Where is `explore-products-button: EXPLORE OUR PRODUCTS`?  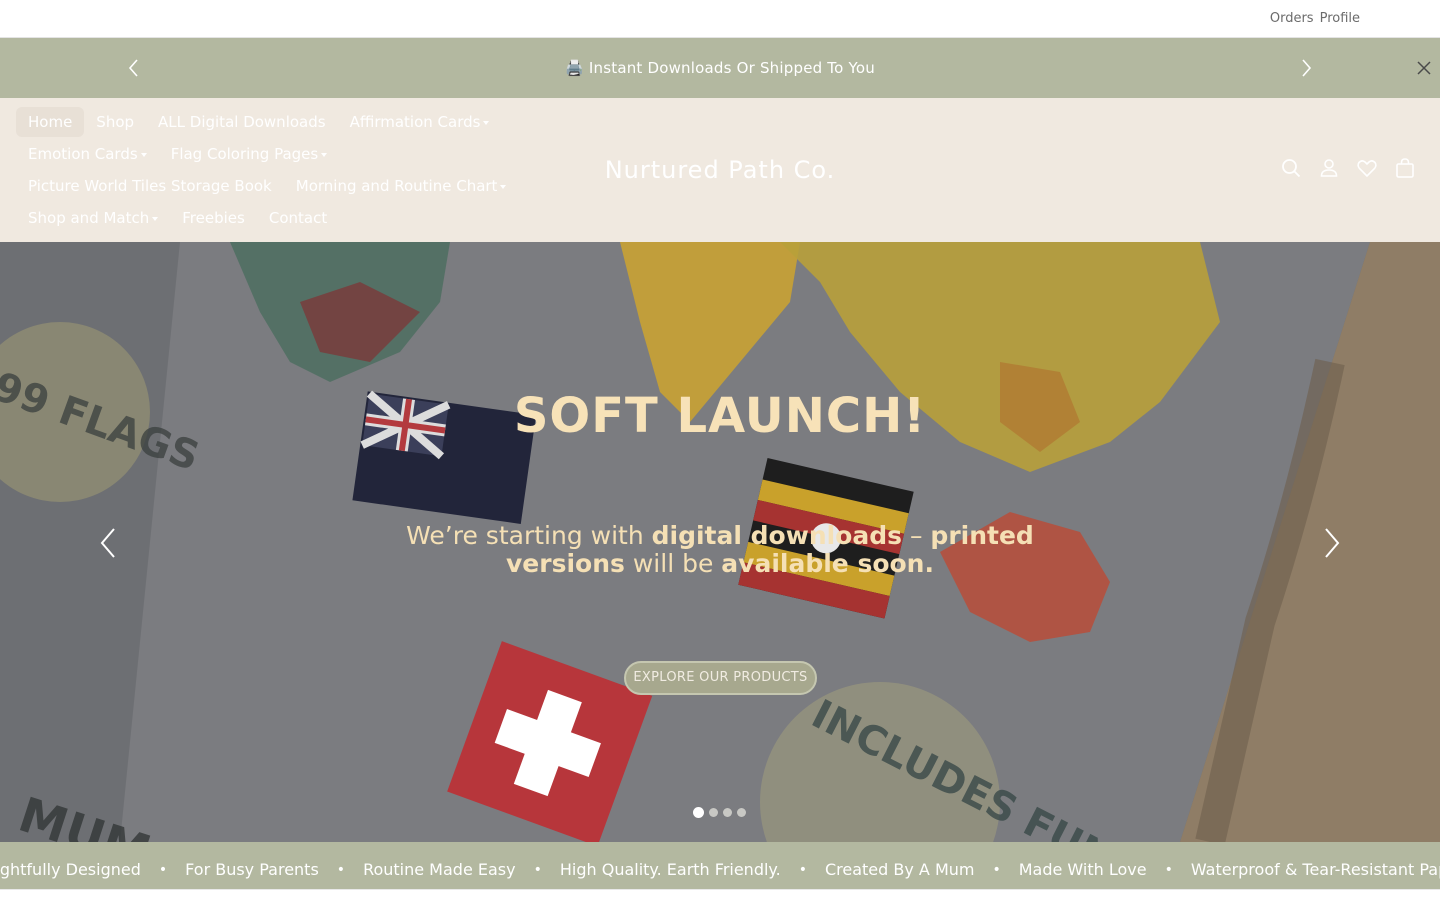
explore-products-button: EXPLORE OUR PRODUCTS is located at coordinates (720, 678).